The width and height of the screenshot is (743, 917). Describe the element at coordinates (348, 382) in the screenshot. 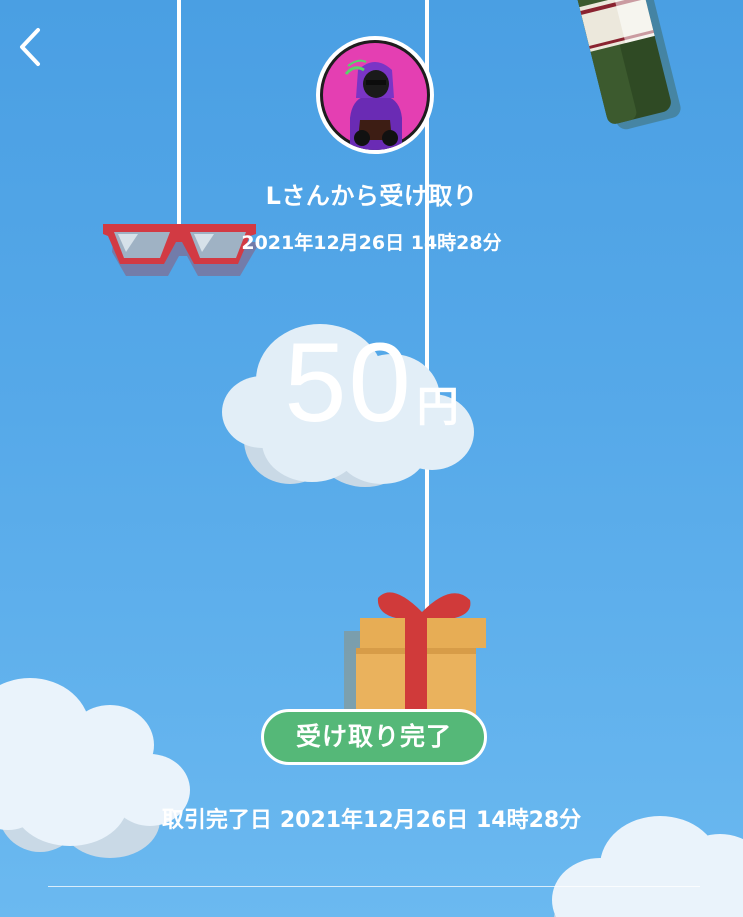

I see `amount-value: 50` at that location.